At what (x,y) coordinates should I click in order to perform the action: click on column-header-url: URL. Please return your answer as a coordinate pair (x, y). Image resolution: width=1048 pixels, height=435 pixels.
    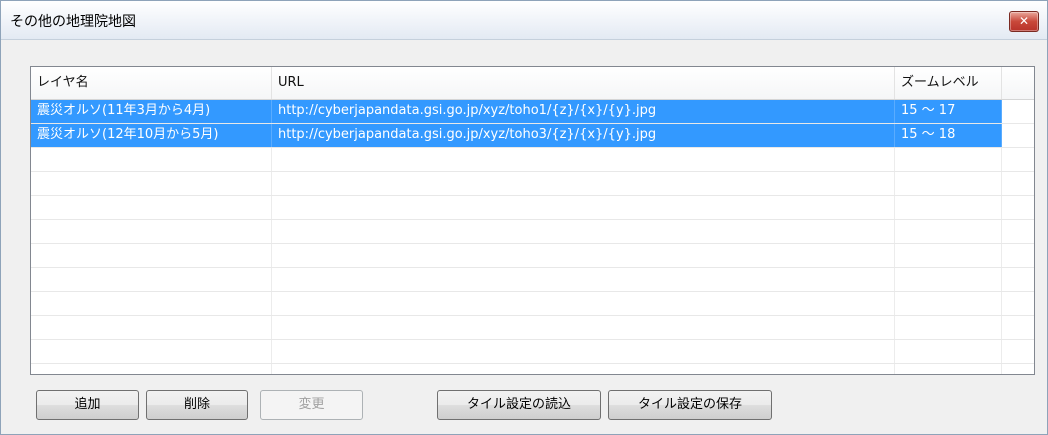
    Looking at the image, I should click on (583, 83).